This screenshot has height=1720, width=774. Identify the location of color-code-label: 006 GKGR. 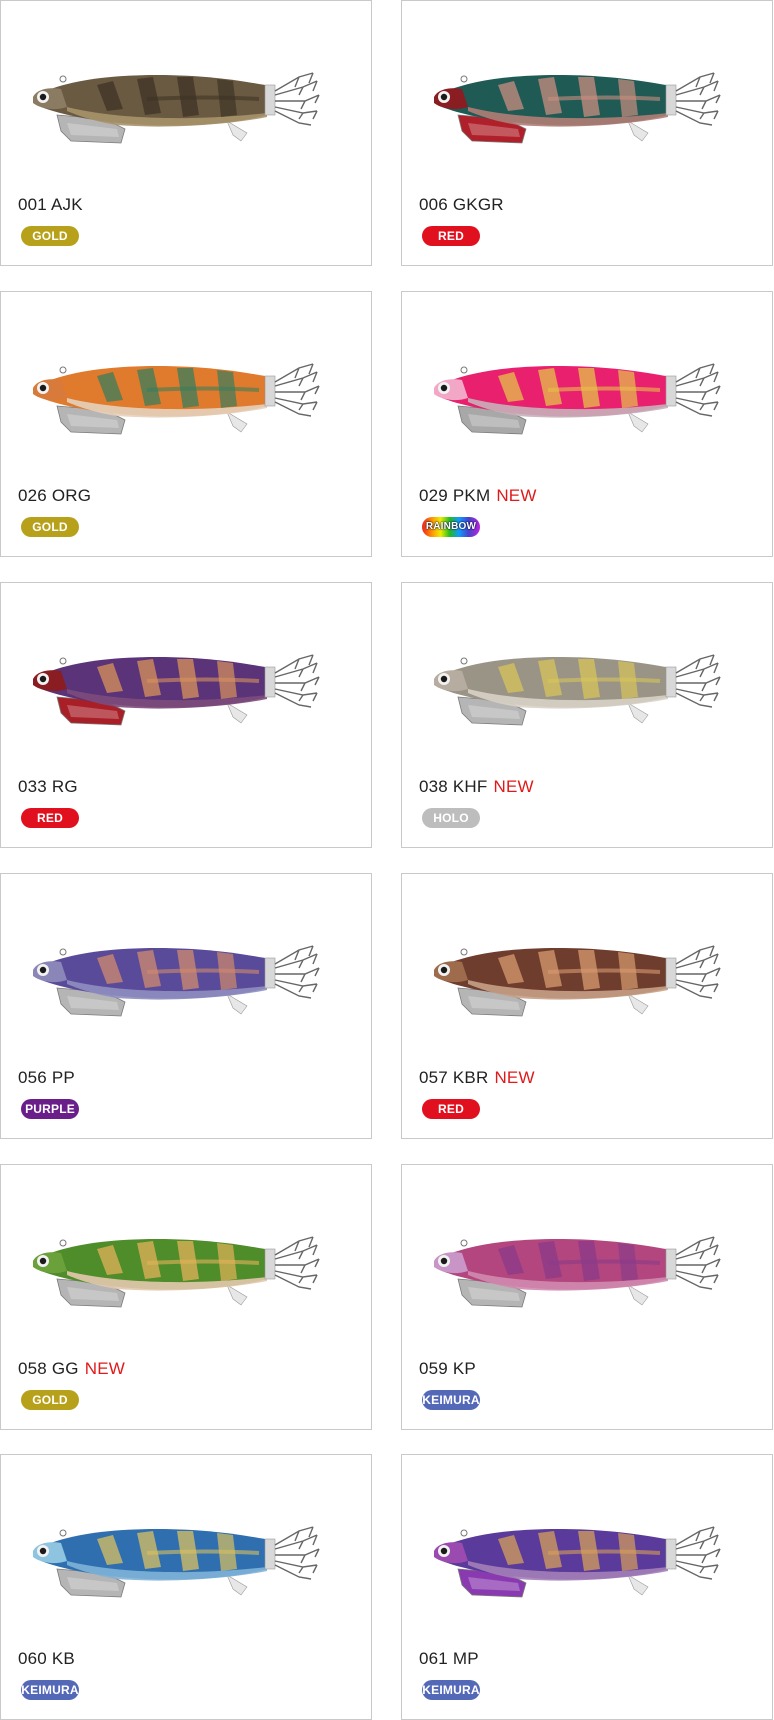
(461, 204).